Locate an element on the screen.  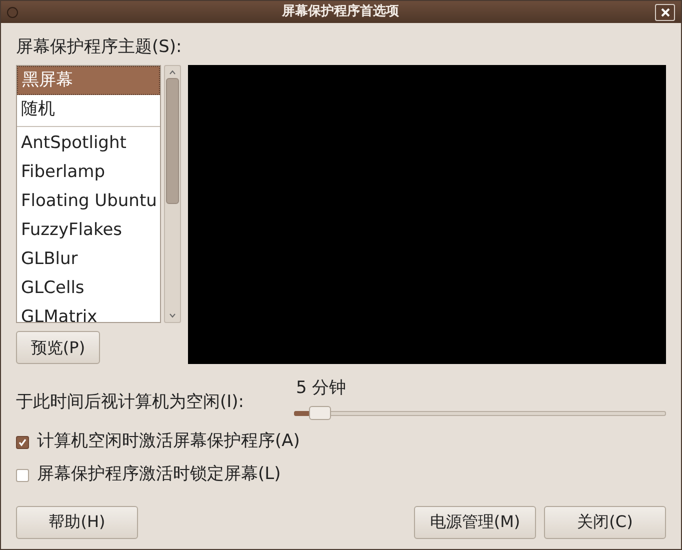
checkbox-label: 计算机空闲时激活屏幕保护程序(A) is located at coordinates (168, 442).